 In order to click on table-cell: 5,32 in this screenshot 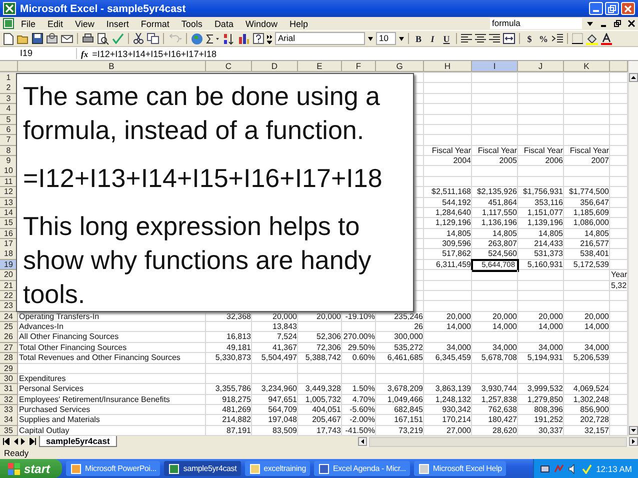, I will do `click(619, 285)`.